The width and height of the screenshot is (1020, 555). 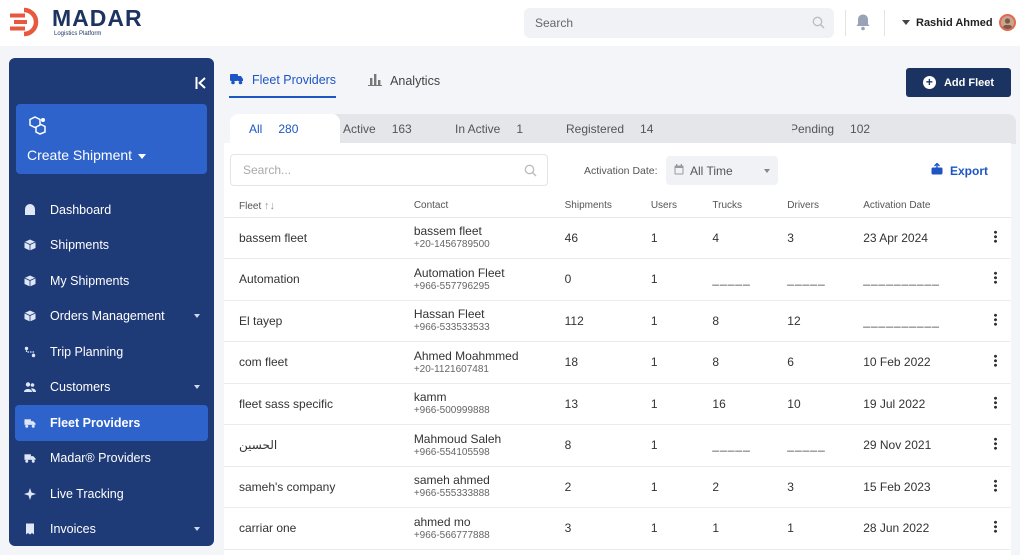 I want to click on global-search-input: Search, so click(x=679, y=23).